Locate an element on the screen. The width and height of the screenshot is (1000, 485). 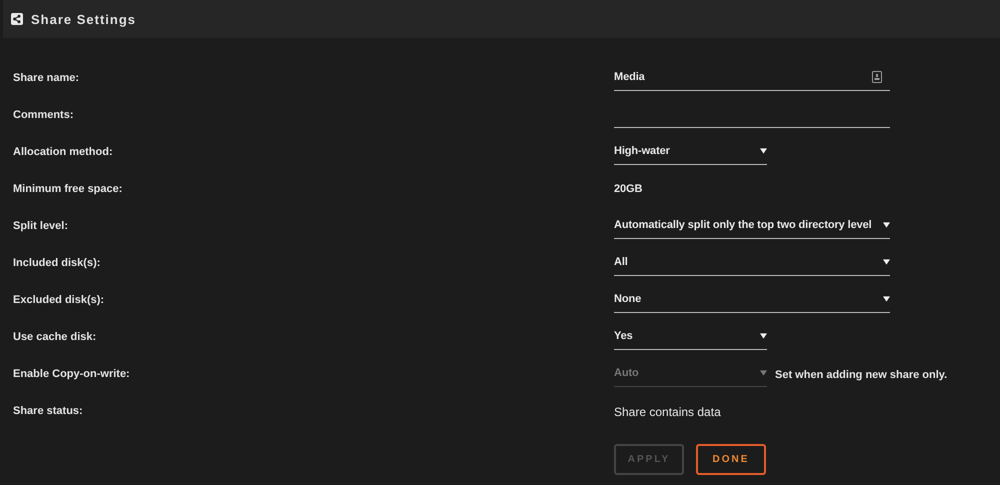
input-field: Media is located at coordinates (752, 77).